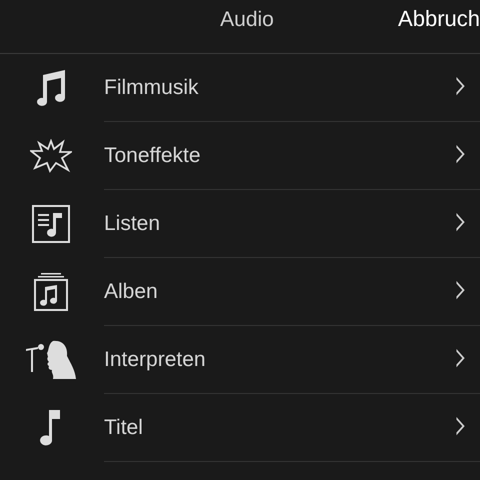 The width and height of the screenshot is (480, 480). Describe the element at coordinates (155, 360) in the screenshot. I see `item-label: Interpreten` at that location.